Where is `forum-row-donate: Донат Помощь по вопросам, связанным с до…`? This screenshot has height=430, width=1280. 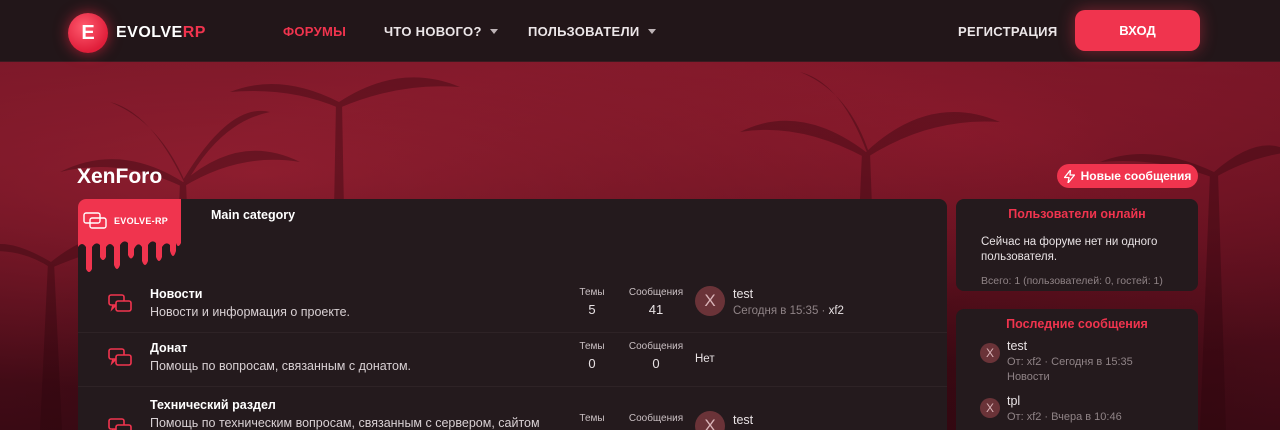
forum-row-donate: Донат Помощь по вопросам, связанным с до… is located at coordinates (512, 360).